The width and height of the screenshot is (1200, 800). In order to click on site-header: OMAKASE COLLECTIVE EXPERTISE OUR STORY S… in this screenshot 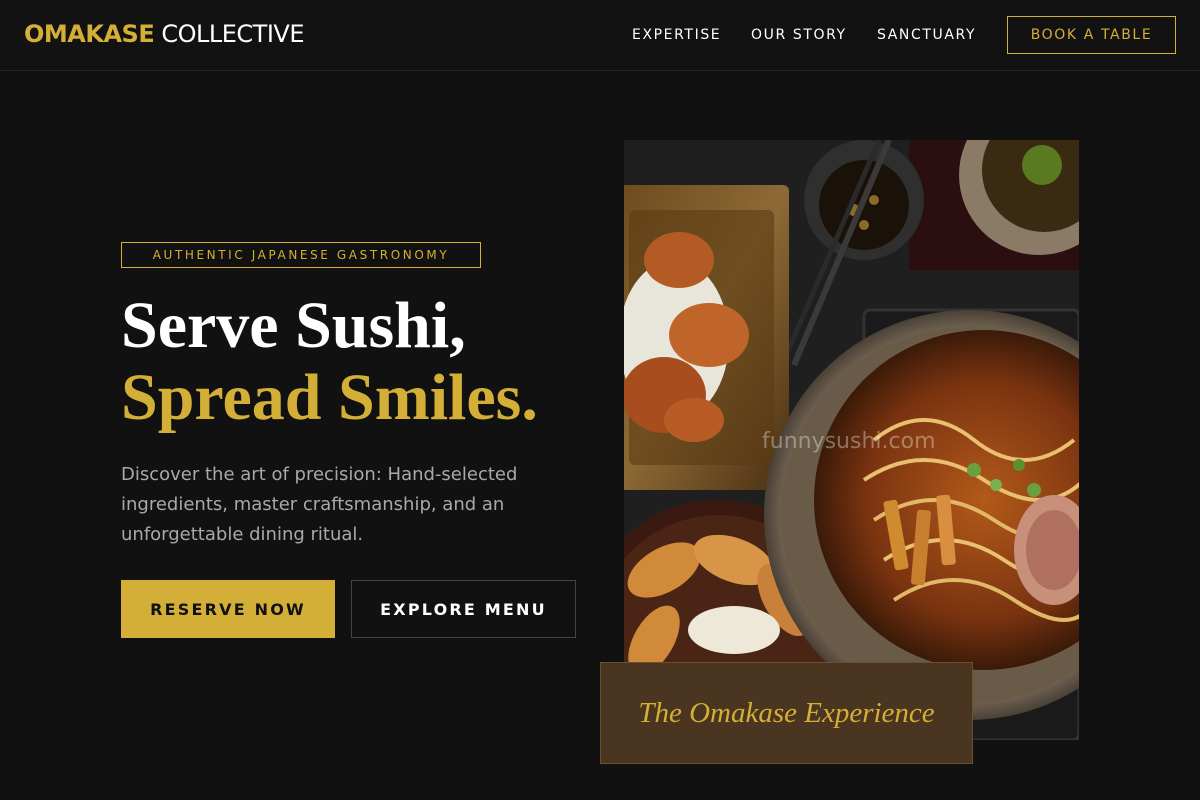, I will do `click(600, 35)`.